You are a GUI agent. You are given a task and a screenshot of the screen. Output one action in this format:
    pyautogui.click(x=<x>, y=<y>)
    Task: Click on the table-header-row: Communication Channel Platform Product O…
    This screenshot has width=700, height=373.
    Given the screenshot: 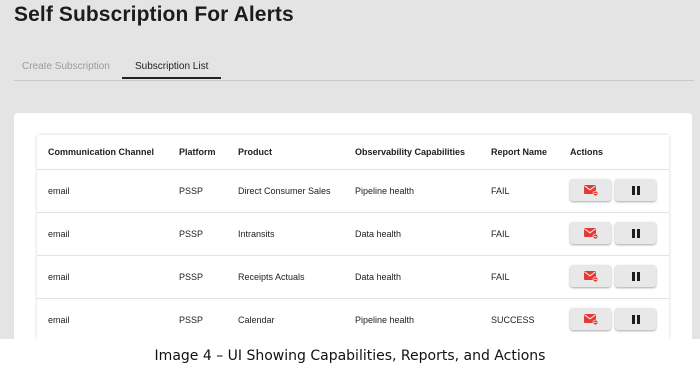 What is the action you would take?
    pyautogui.click(x=353, y=152)
    